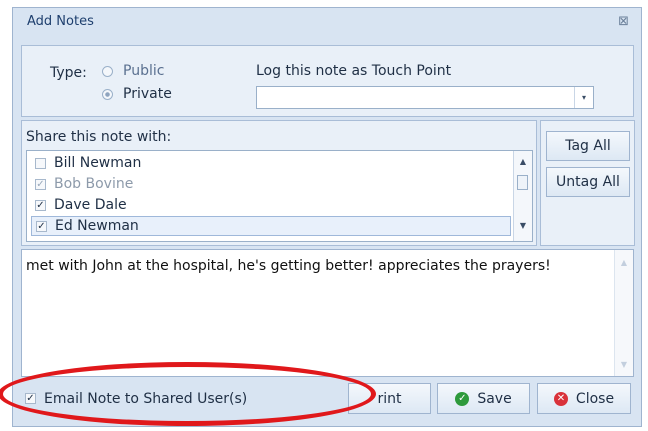 Image resolution: width=648 pixels, height=431 pixels. What do you see at coordinates (147, 94) in the screenshot?
I see `radio-private-label: Private` at bounding box center [147, 94].